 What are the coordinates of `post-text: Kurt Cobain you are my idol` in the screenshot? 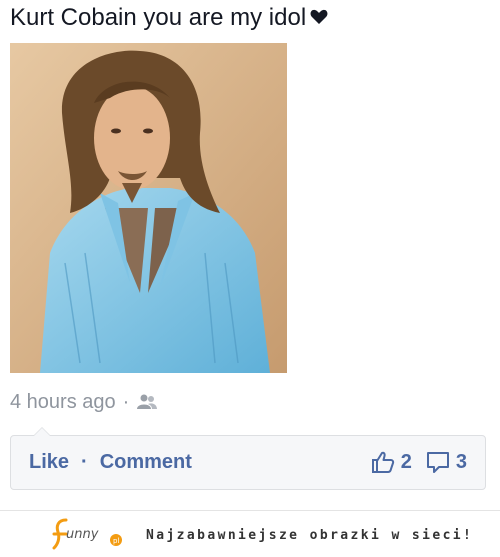 It's located at (250, 18).